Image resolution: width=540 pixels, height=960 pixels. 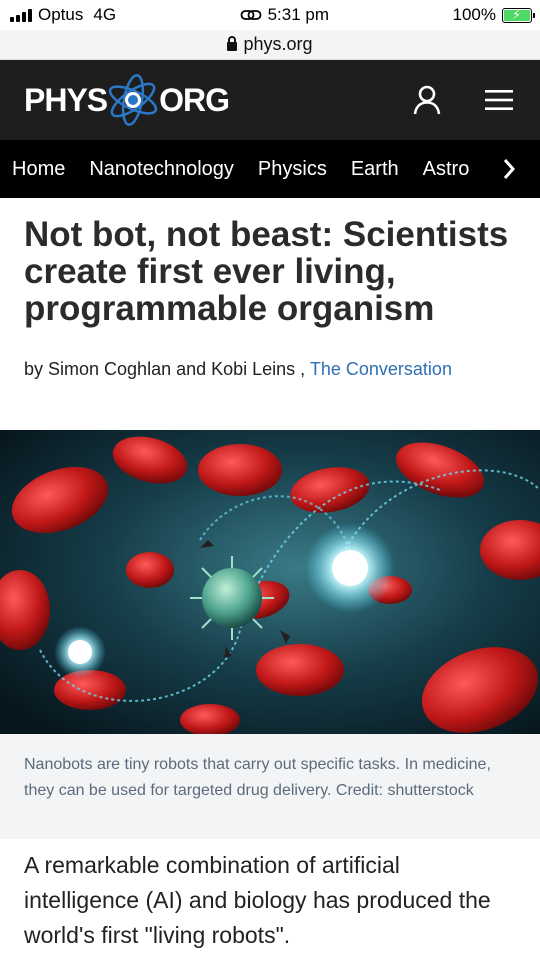 I want to click on atom-logo-icon, so click(x=133, y=100).